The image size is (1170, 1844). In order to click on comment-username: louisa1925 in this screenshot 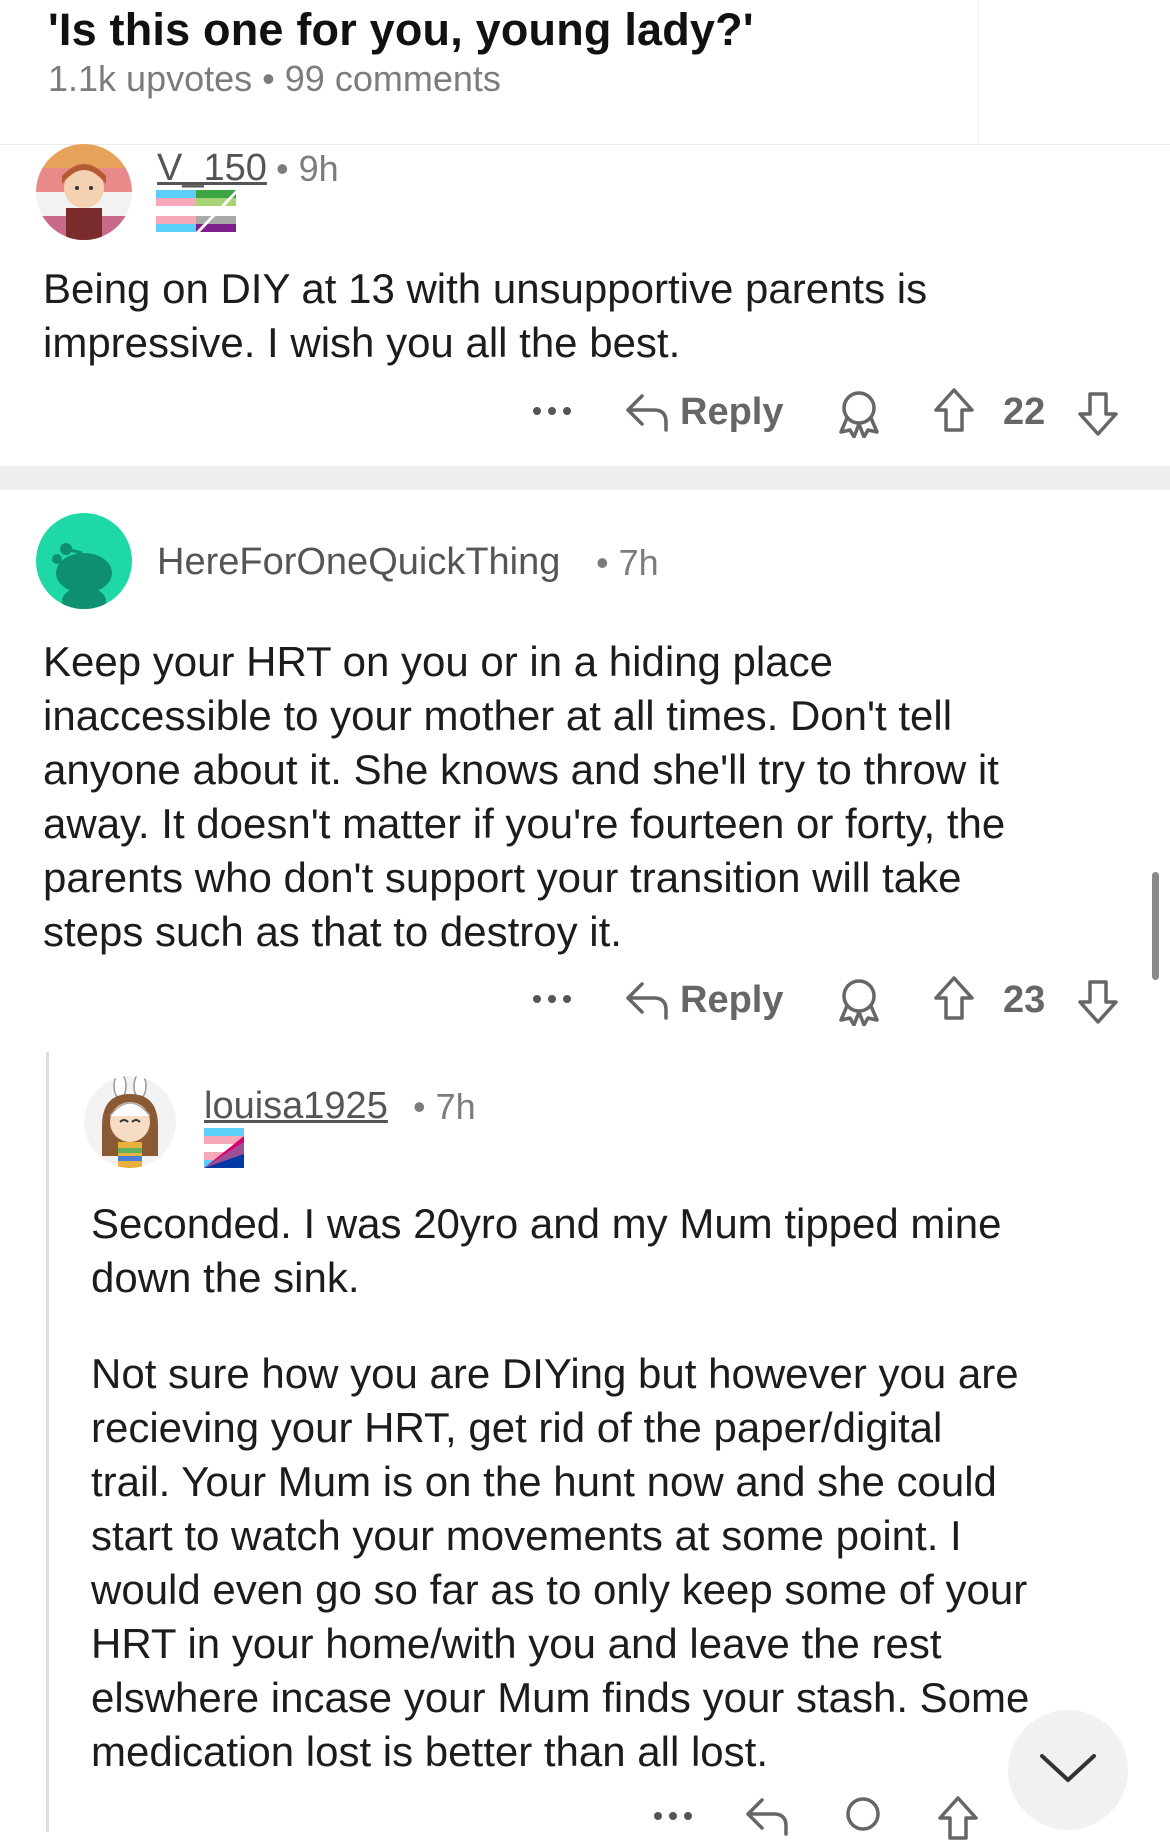, I will do `click(296, 1106)`.